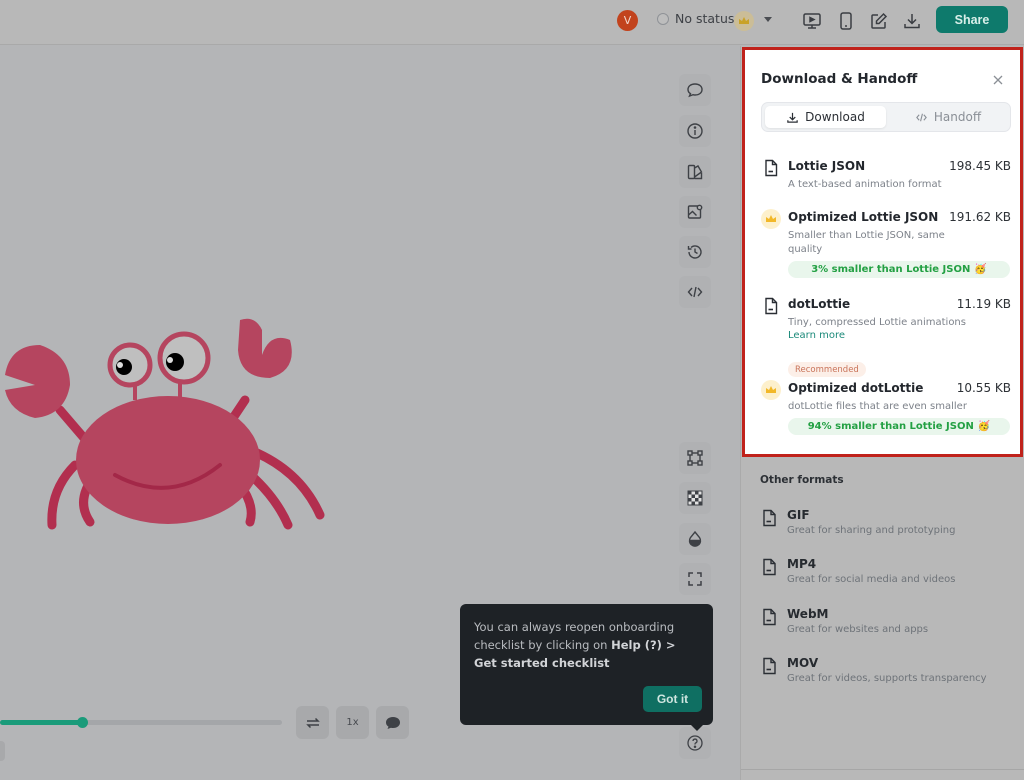 The width and height of the screenshot is (1024, 780). I want to click on comment-filled-icon, so click(392, 722).